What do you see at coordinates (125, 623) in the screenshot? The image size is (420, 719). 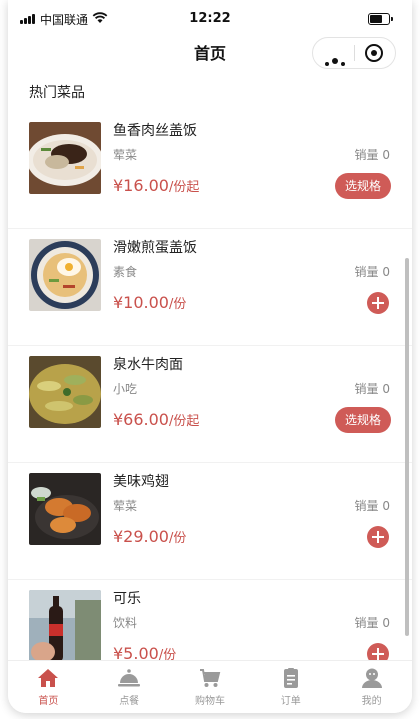 I see `dish-category: 饮料` at bounding box center [125, 623].